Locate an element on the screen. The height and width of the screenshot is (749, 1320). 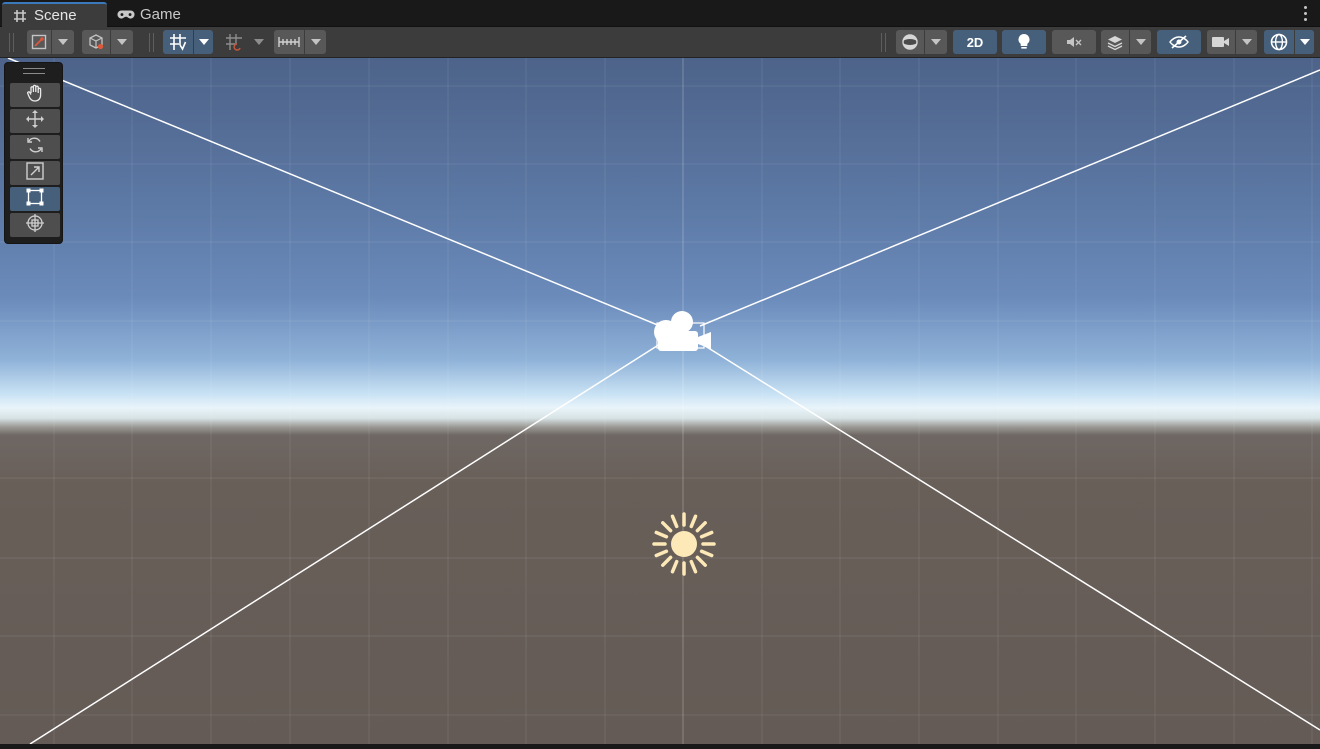
directional-light-icon is located at coordinates (684, 544).